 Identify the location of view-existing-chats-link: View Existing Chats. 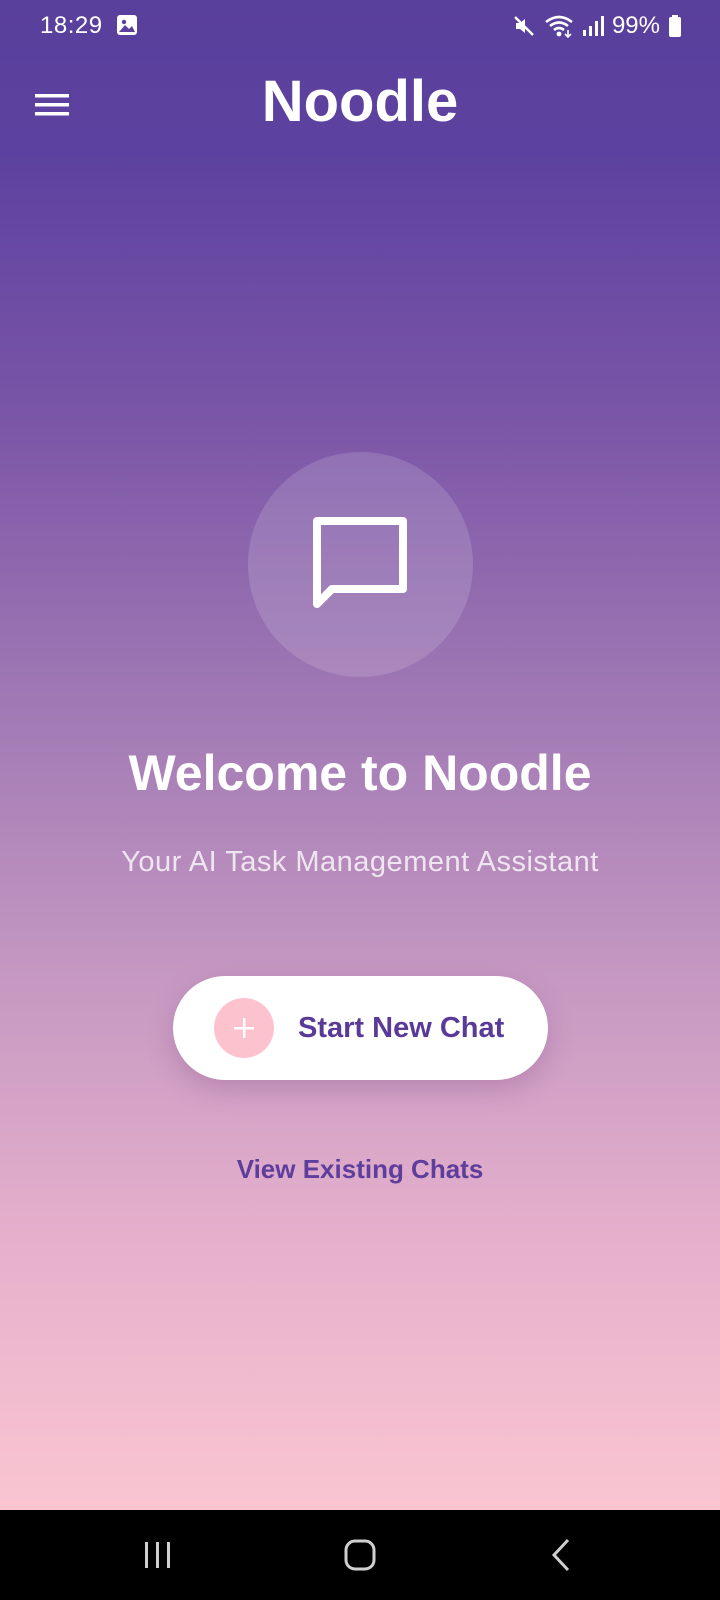
(360, 1169).